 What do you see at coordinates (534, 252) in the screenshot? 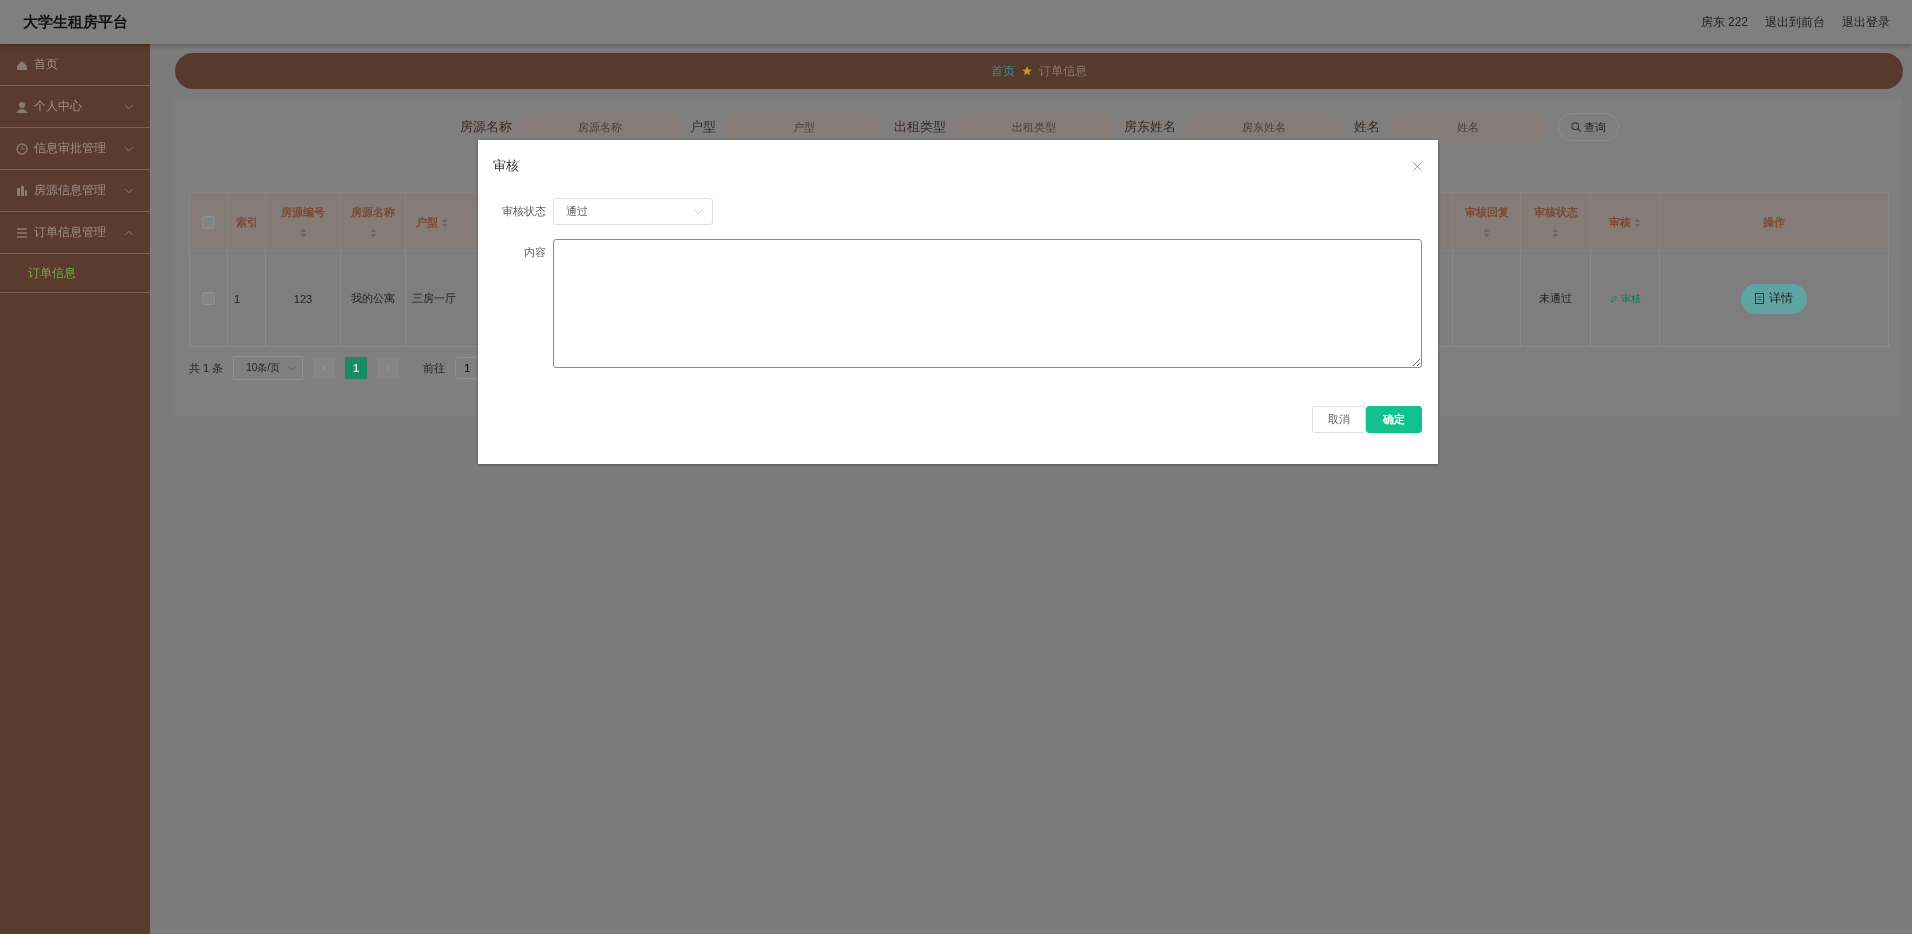
I see `form-label: 内容` at bounding box center [534, 252].